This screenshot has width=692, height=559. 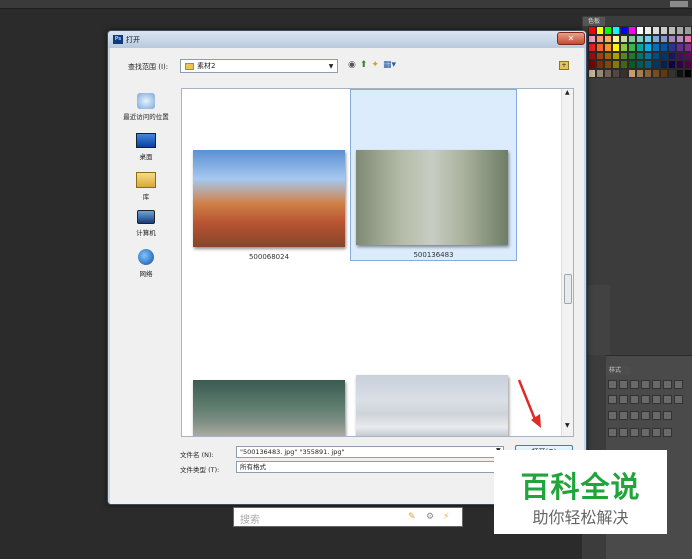 What do you see at coordinates (146, 263) in the screenshot?
I see `place-network: 网络` at bounding box center [146, 263].